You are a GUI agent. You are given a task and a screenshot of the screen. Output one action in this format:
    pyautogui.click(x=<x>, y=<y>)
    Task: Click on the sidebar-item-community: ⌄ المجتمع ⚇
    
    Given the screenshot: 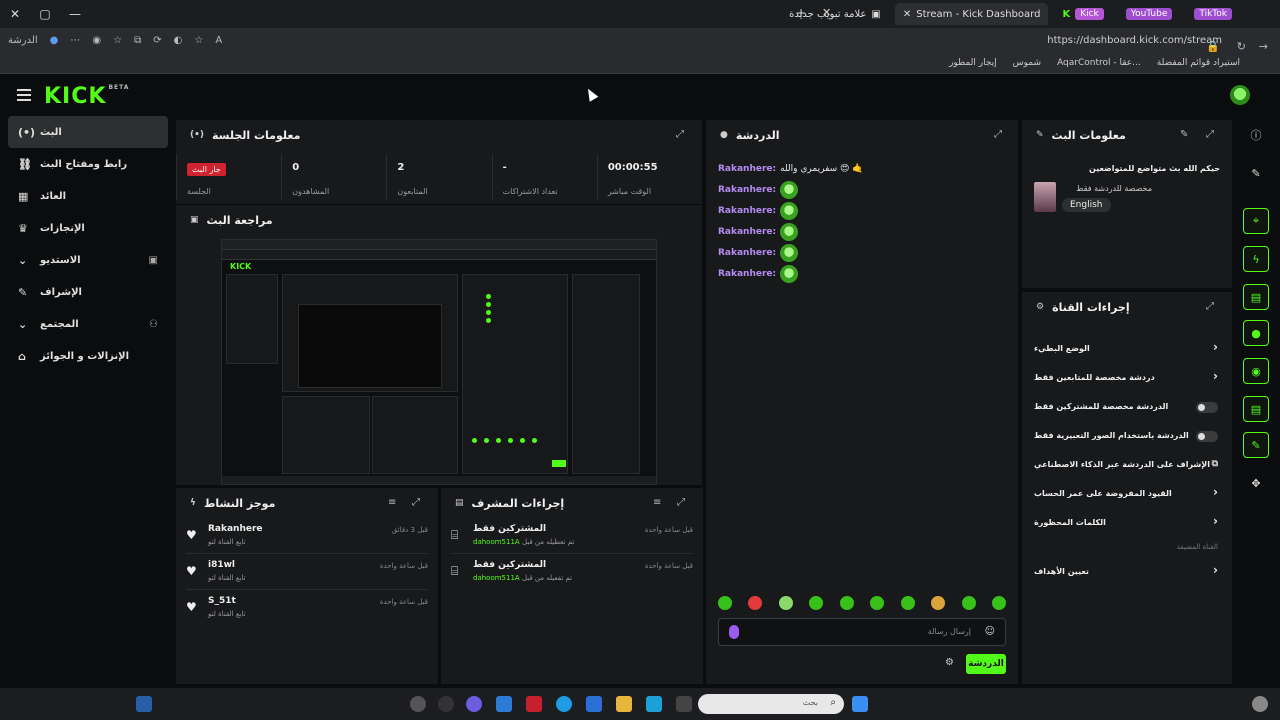 What is the action you would take?
    pyautogui.click(x=88, y=324)
    